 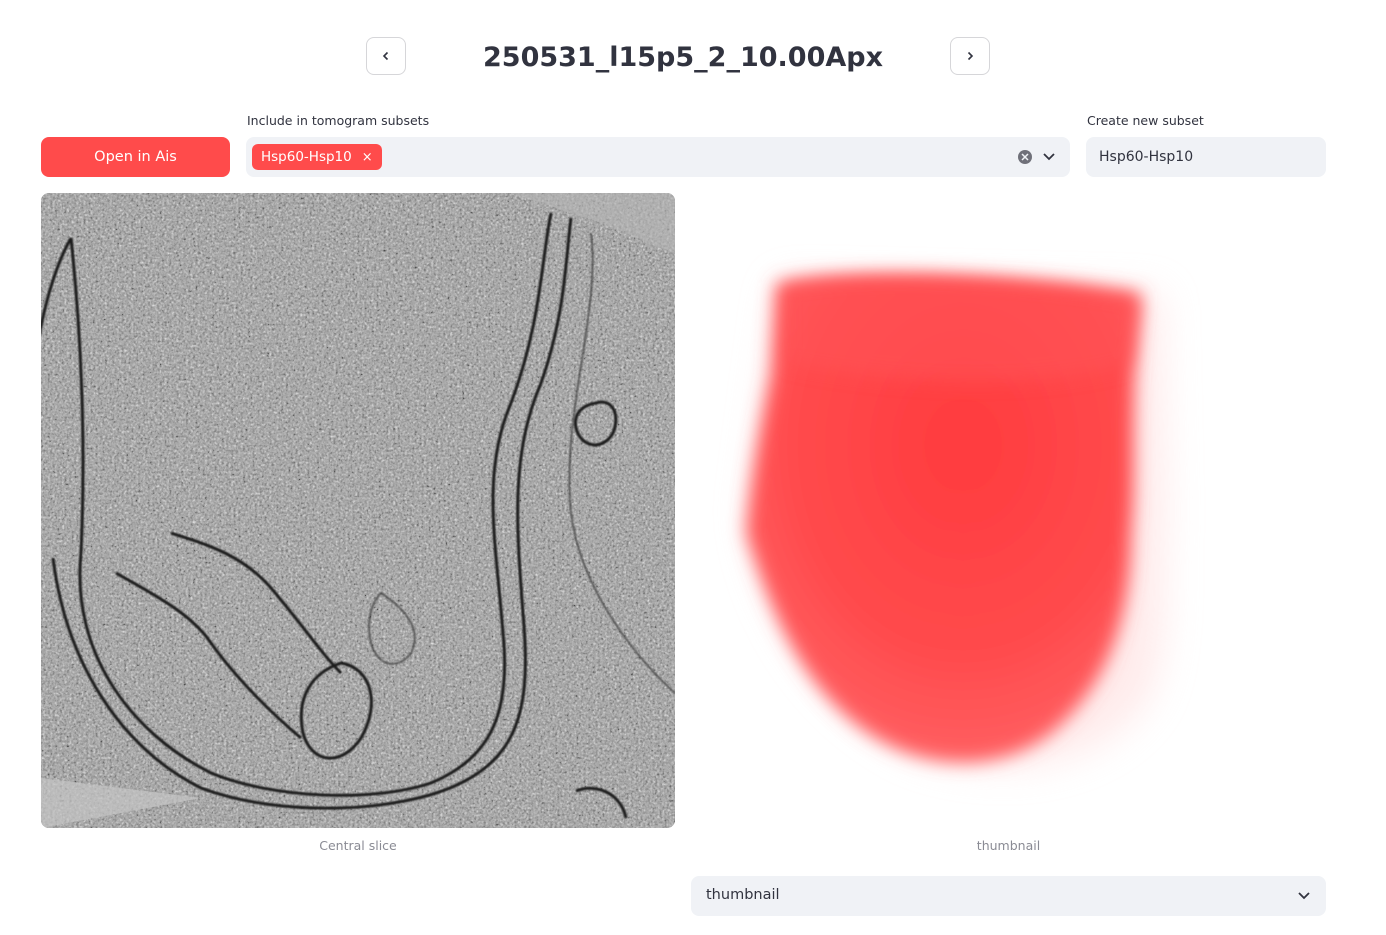 I want to click on next-button, so click(x=970, y=56).